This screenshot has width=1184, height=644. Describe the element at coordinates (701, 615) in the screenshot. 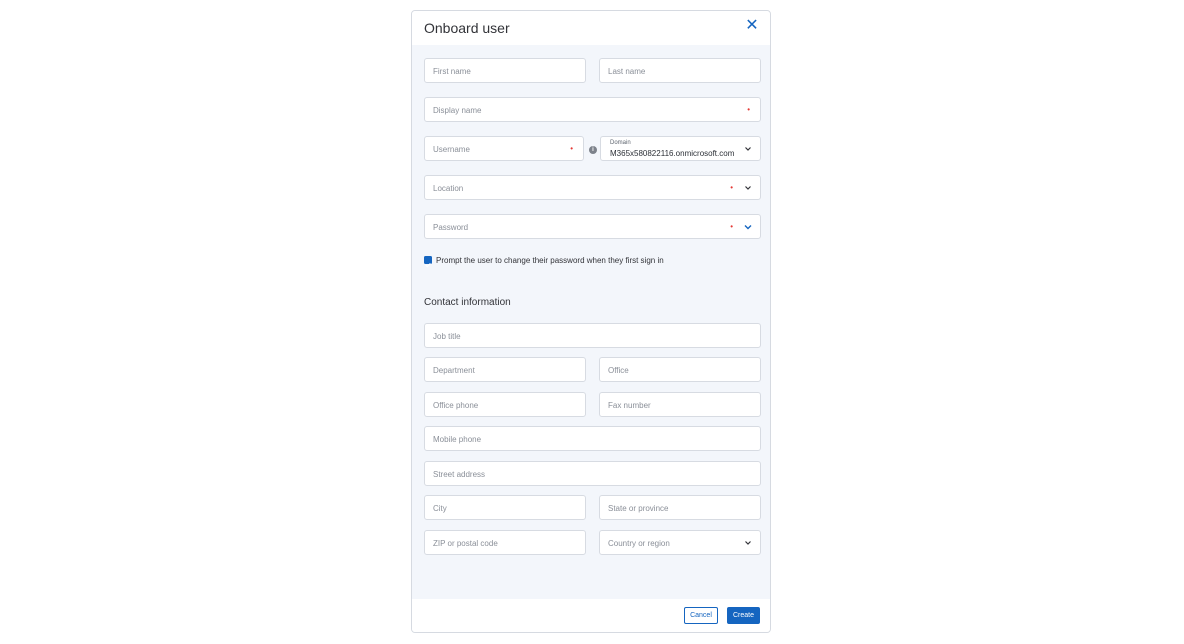

I see `cancel-button: Cancel` at that location.